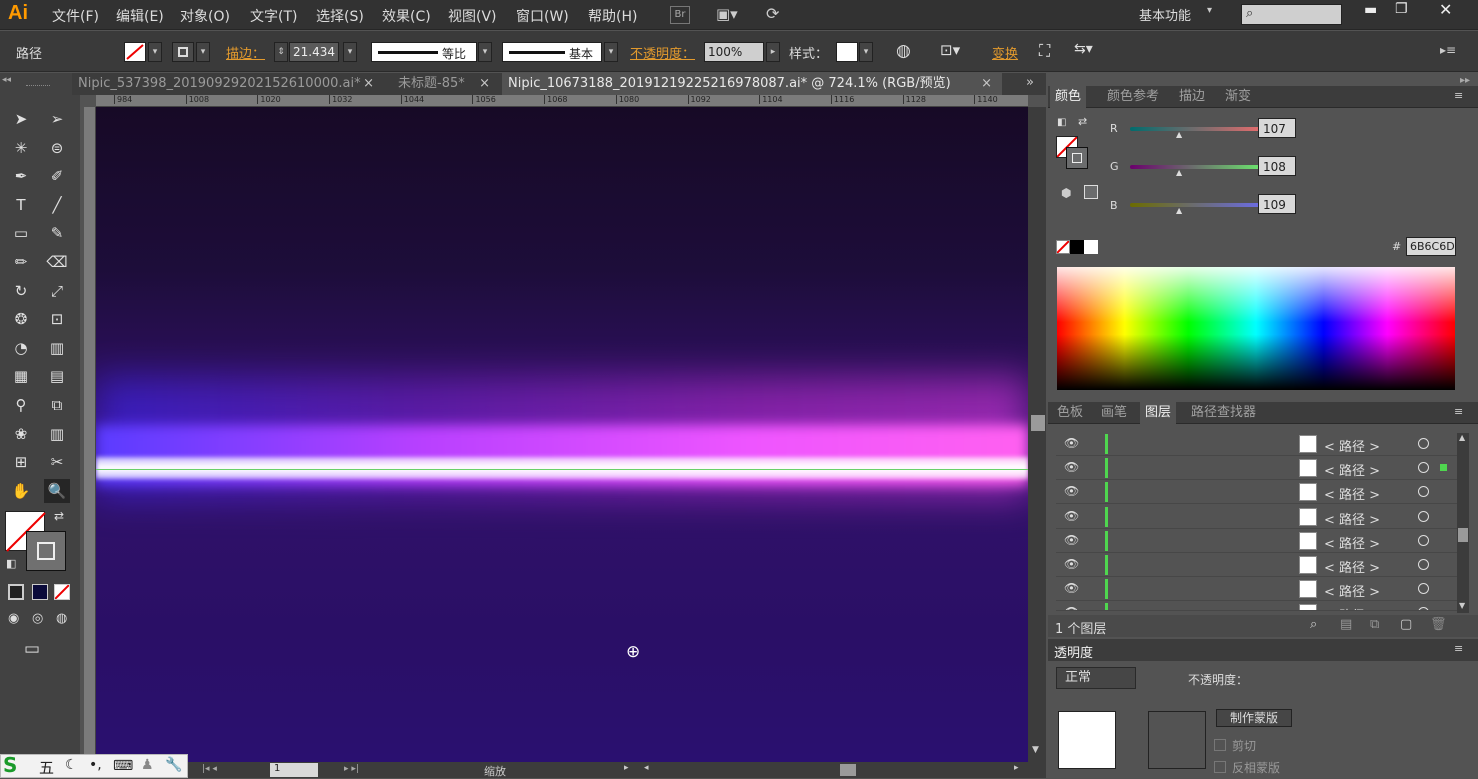  I want to click on restore-icon: ❐, so click(1401, 9).